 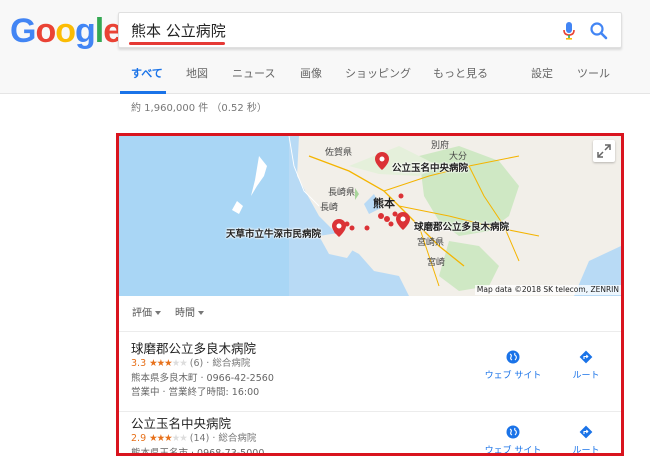 I want to click on filter-rating-label: 評価, so click(x=142, y=313).